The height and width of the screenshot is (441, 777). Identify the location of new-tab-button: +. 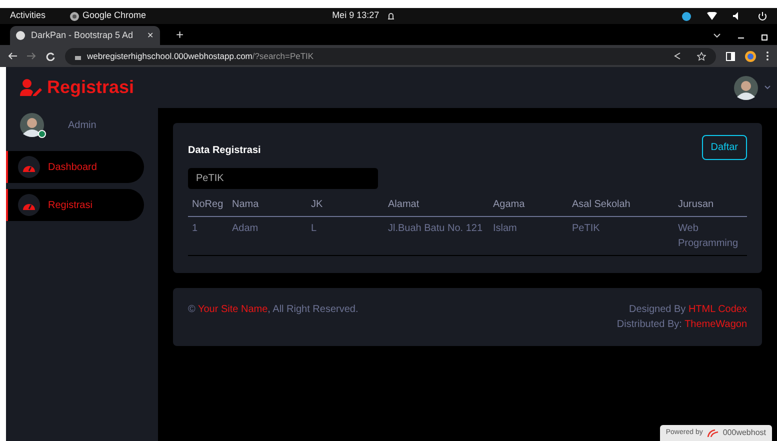
(180, 34).